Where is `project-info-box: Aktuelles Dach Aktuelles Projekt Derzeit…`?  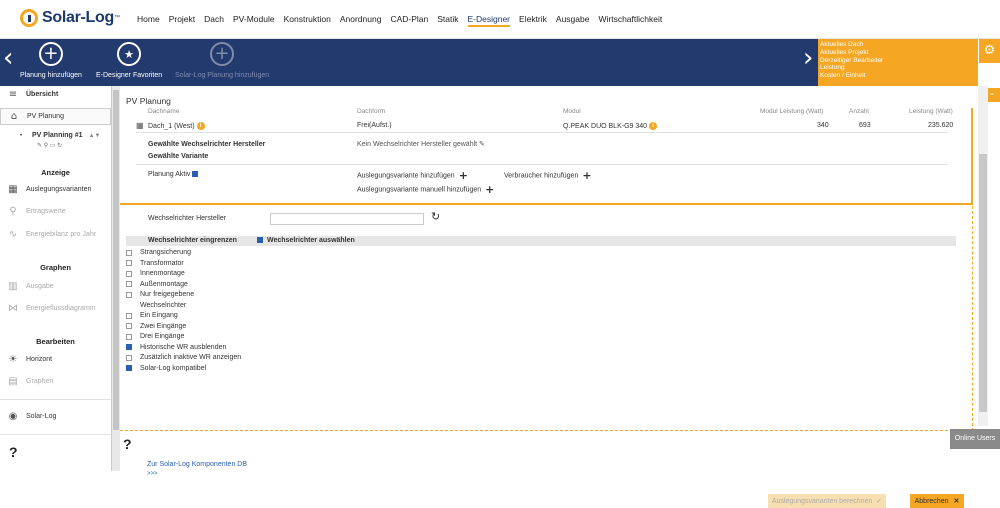 project-info-box: Aktuelles Dach Aktuelles Projekt Derzeit… is located at coordinates (898, 62).